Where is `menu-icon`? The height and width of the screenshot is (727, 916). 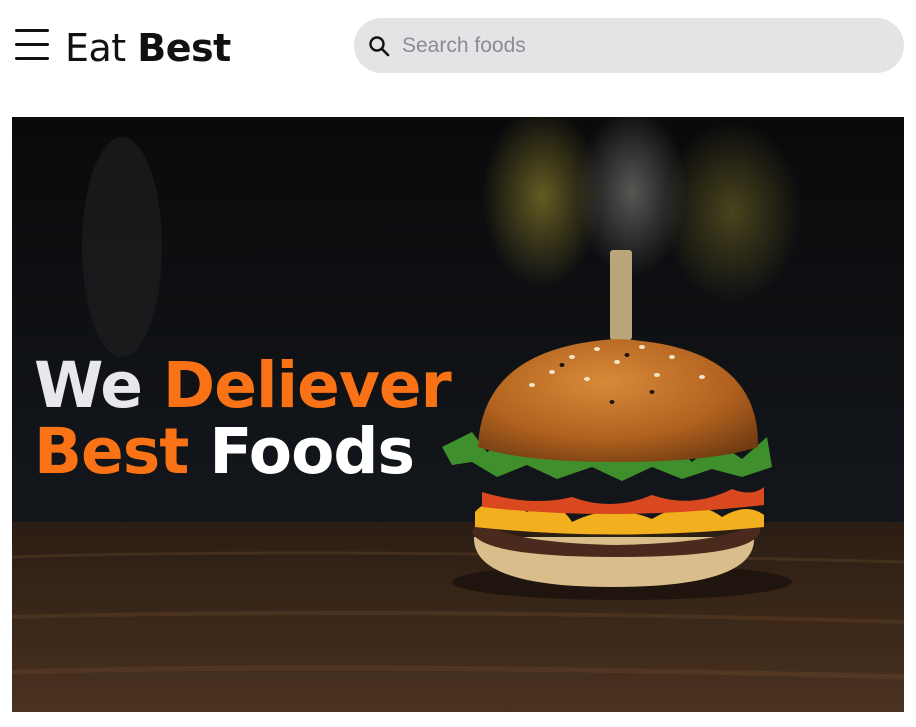
menu-icon is located at coordinates (32, 45).